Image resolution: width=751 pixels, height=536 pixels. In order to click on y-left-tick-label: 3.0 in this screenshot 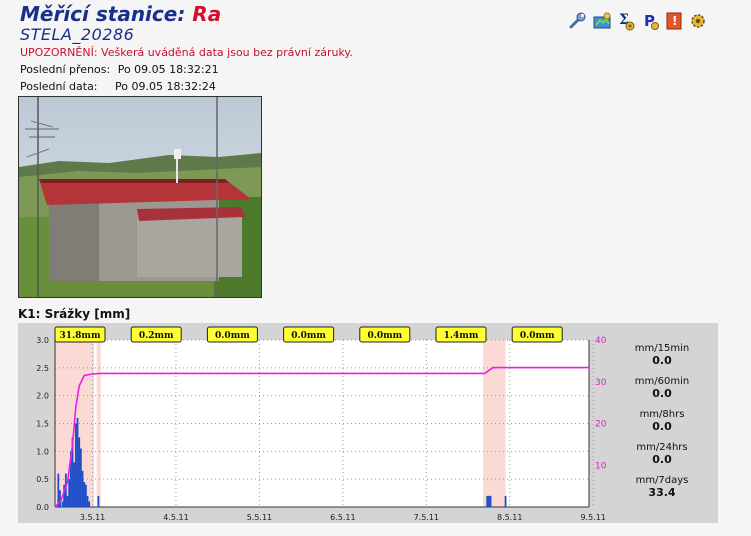, I will do `click(42, 340)`.